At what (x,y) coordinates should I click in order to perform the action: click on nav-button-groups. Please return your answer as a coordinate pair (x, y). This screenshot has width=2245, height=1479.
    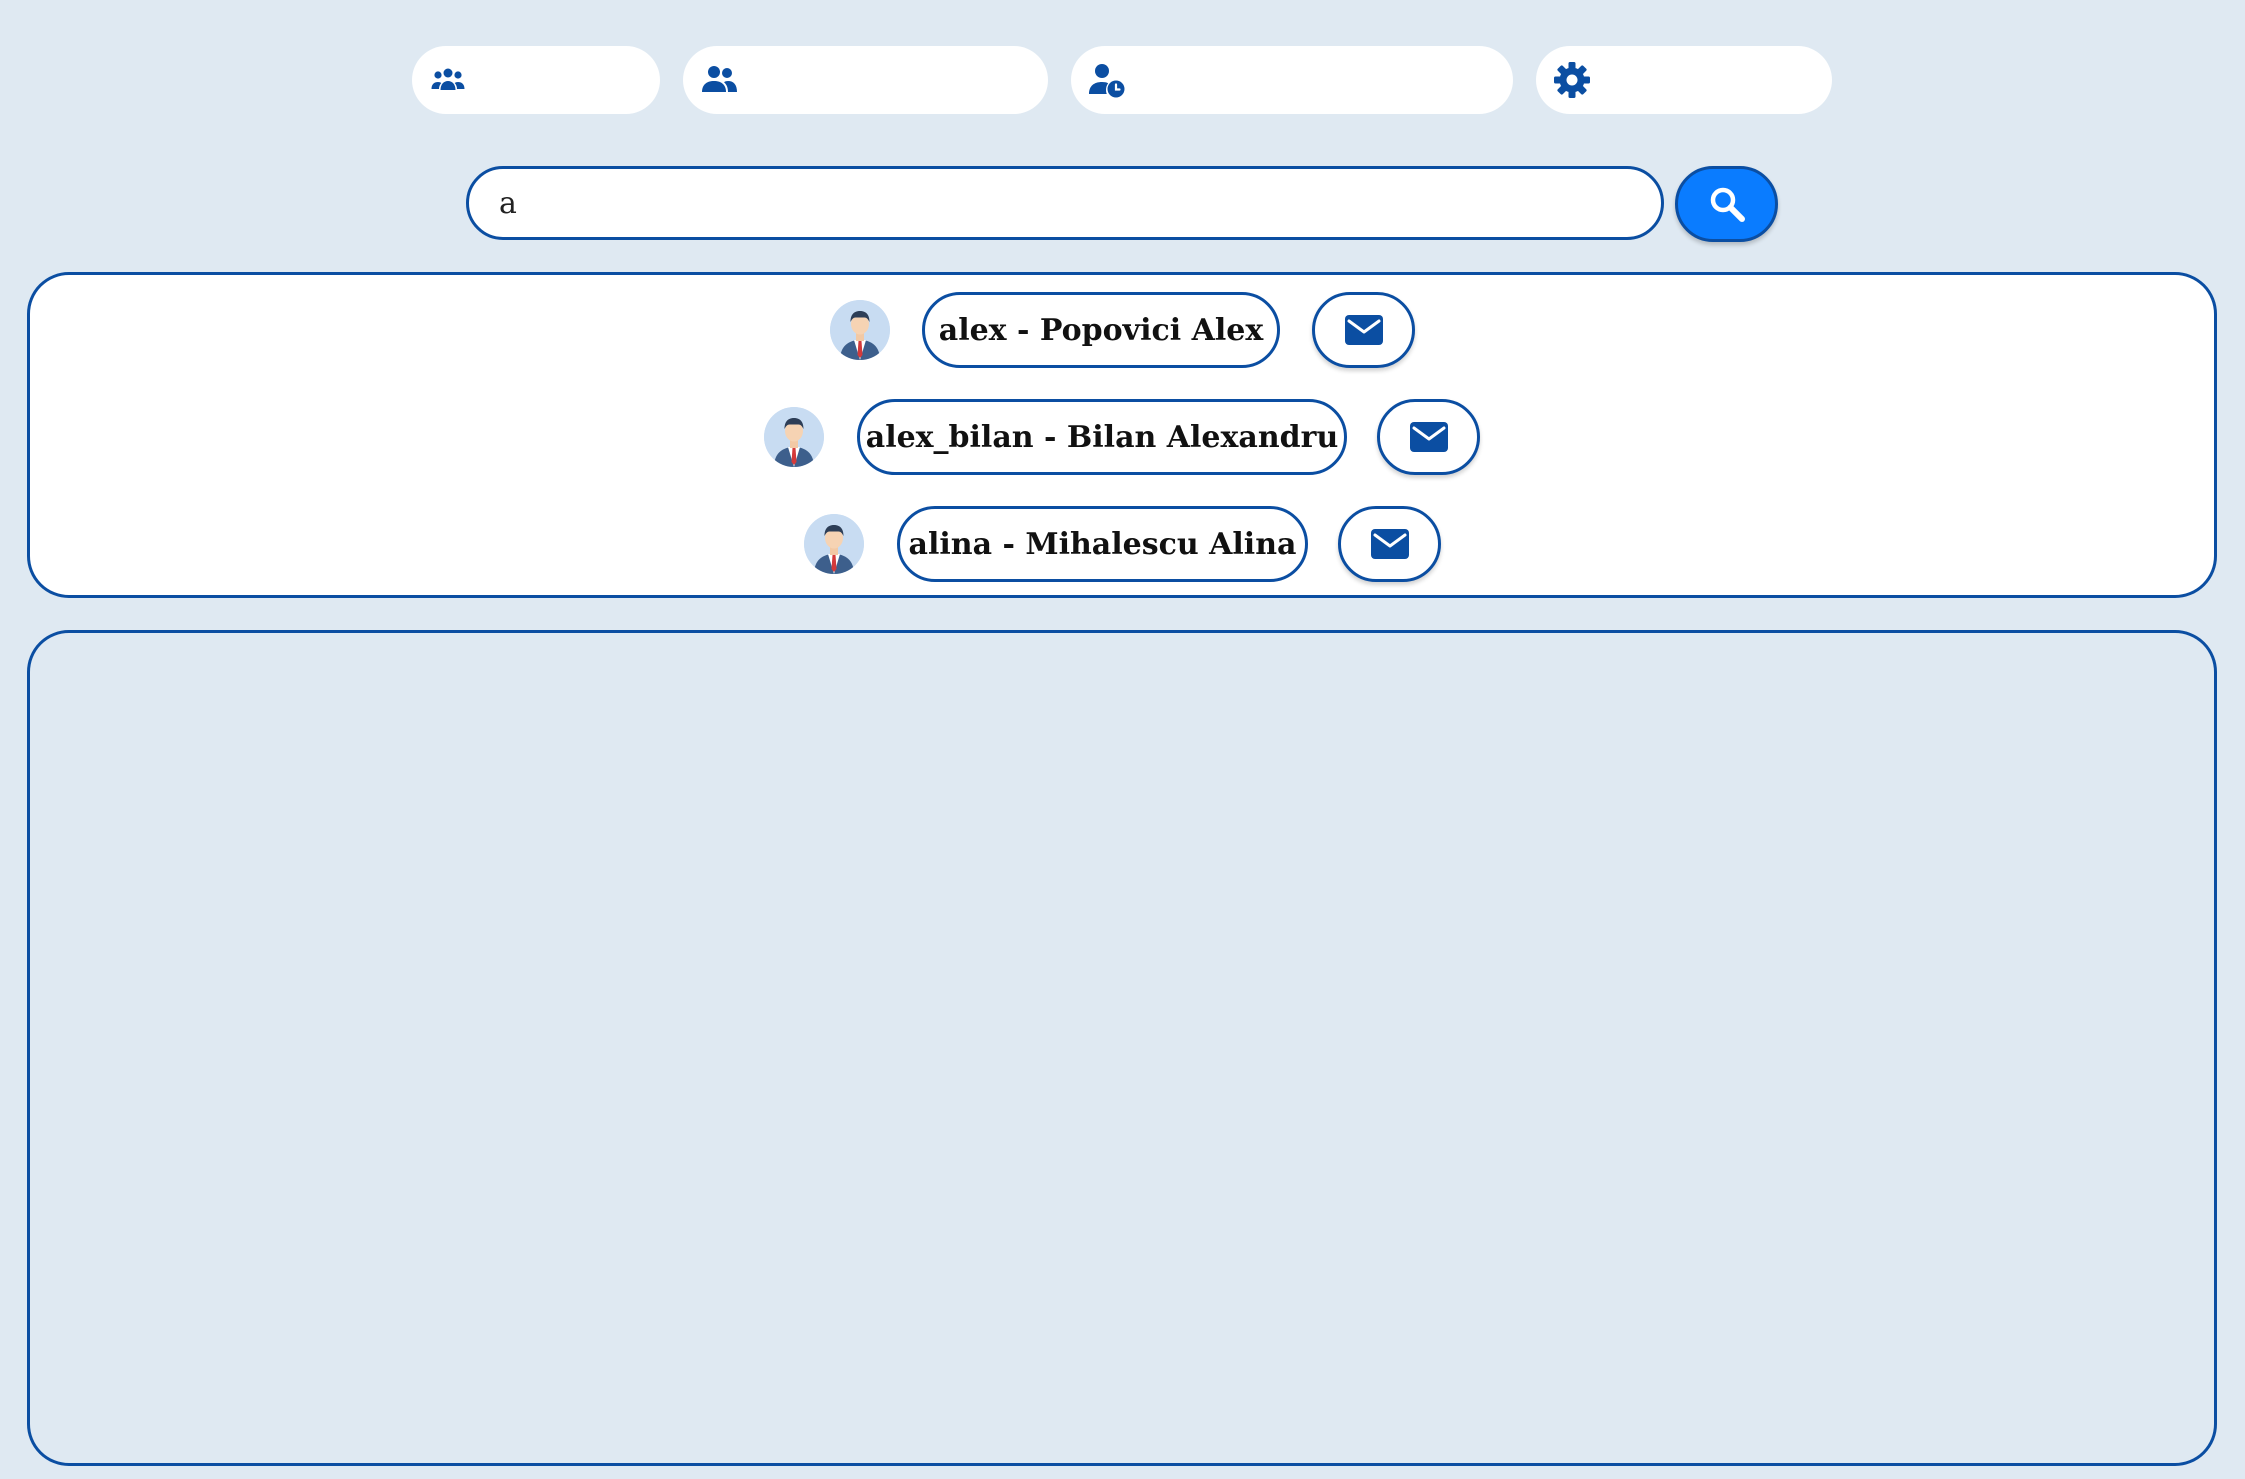
    Looking at the image, I should click on (536, 80).